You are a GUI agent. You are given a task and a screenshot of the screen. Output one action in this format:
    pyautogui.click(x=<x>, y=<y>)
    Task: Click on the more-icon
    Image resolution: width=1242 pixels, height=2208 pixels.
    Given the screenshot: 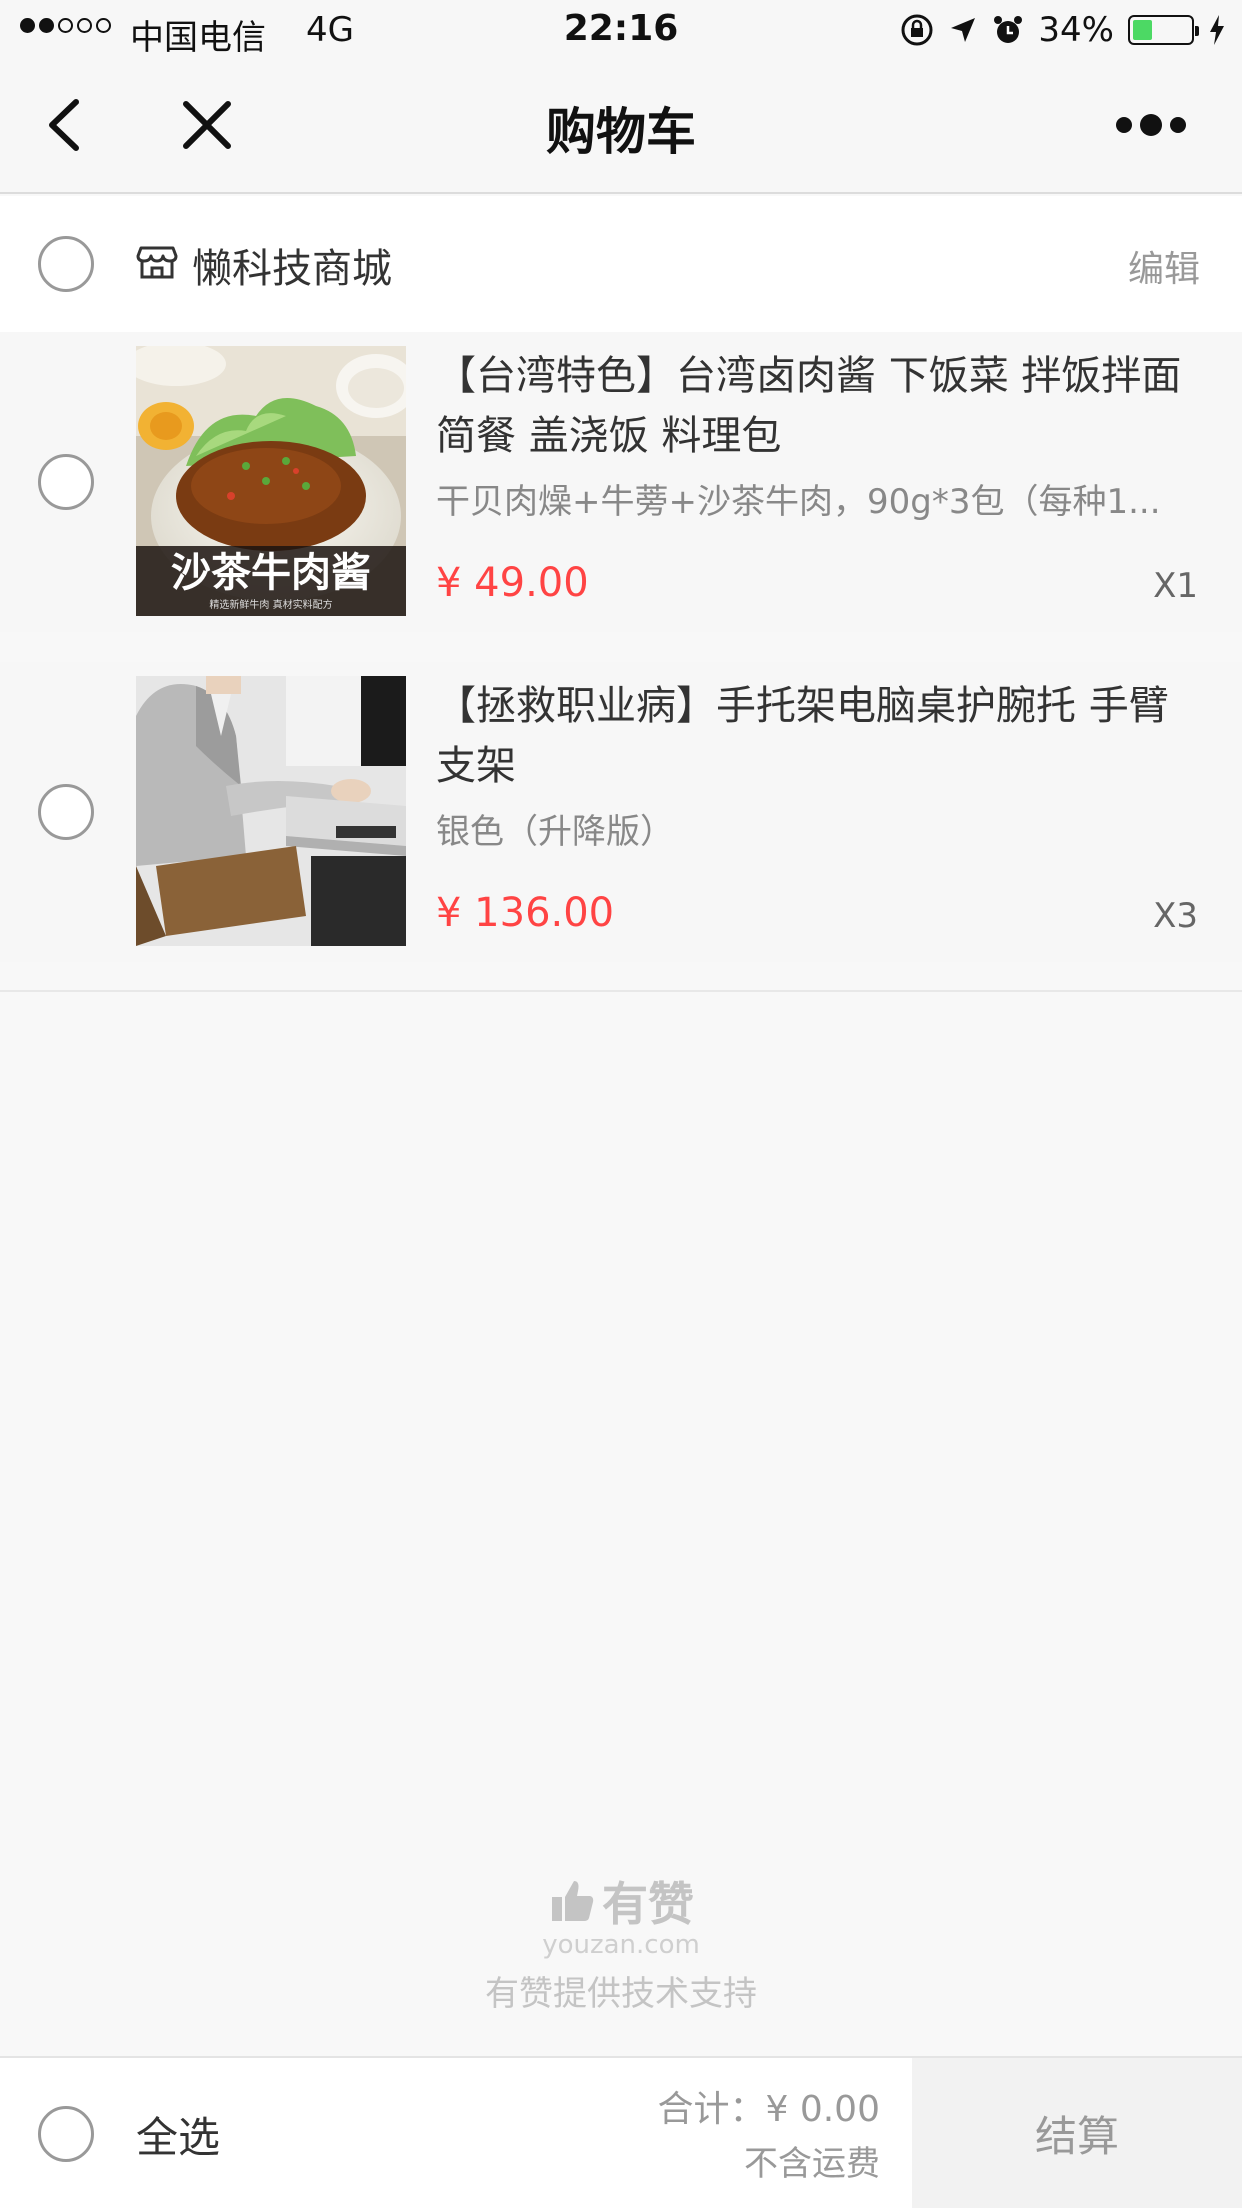 What is the action you would take?
    pyautogui.click(x=1151, y=125)
    